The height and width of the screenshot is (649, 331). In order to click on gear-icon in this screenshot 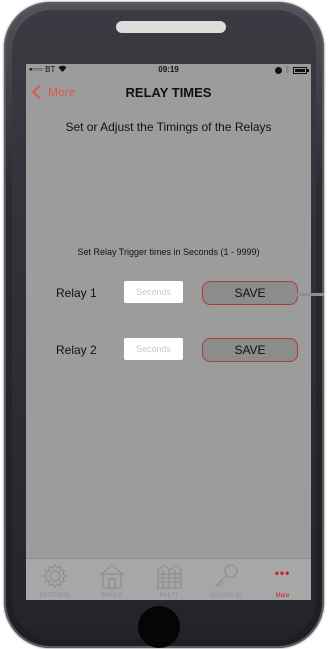, I will do `click(55, 576)`.